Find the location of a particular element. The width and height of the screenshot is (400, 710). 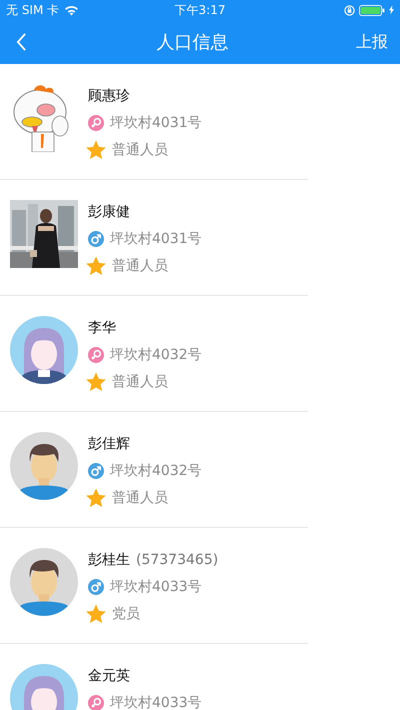

person-list-item: 彭康健 坪坎村4031号 普通人员 is located at coordinates (154, 238).